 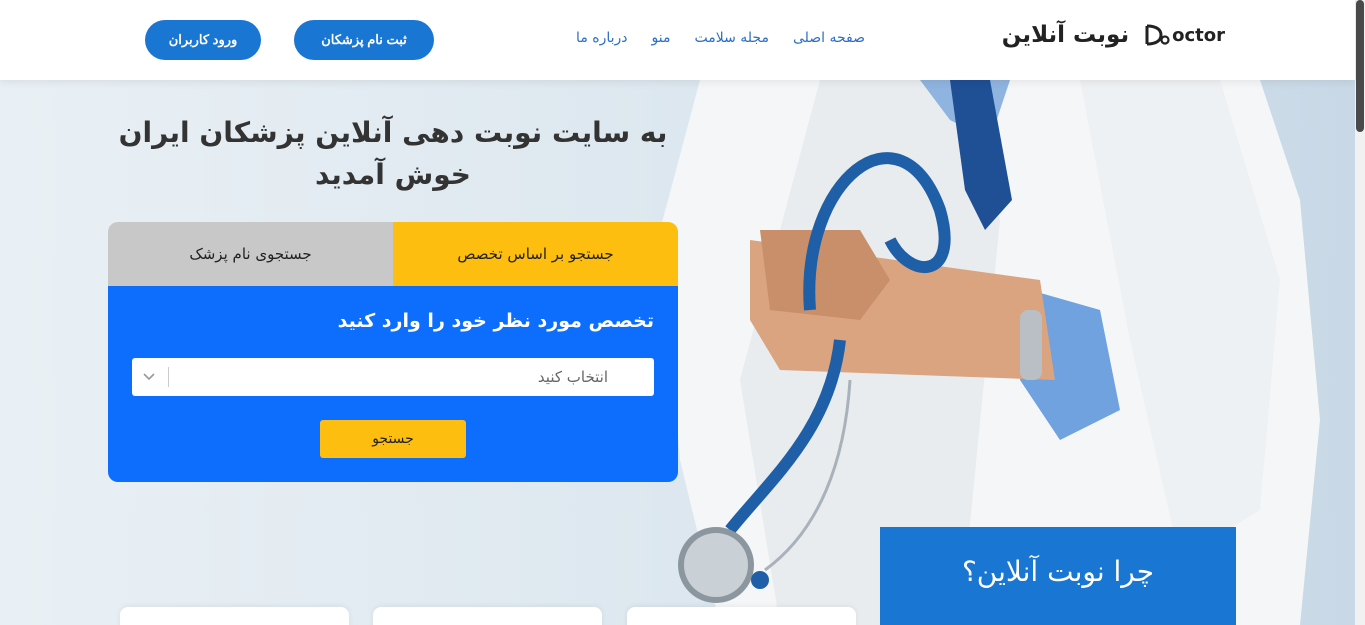 I want to click on select-divider, so click(x=168, y=377).